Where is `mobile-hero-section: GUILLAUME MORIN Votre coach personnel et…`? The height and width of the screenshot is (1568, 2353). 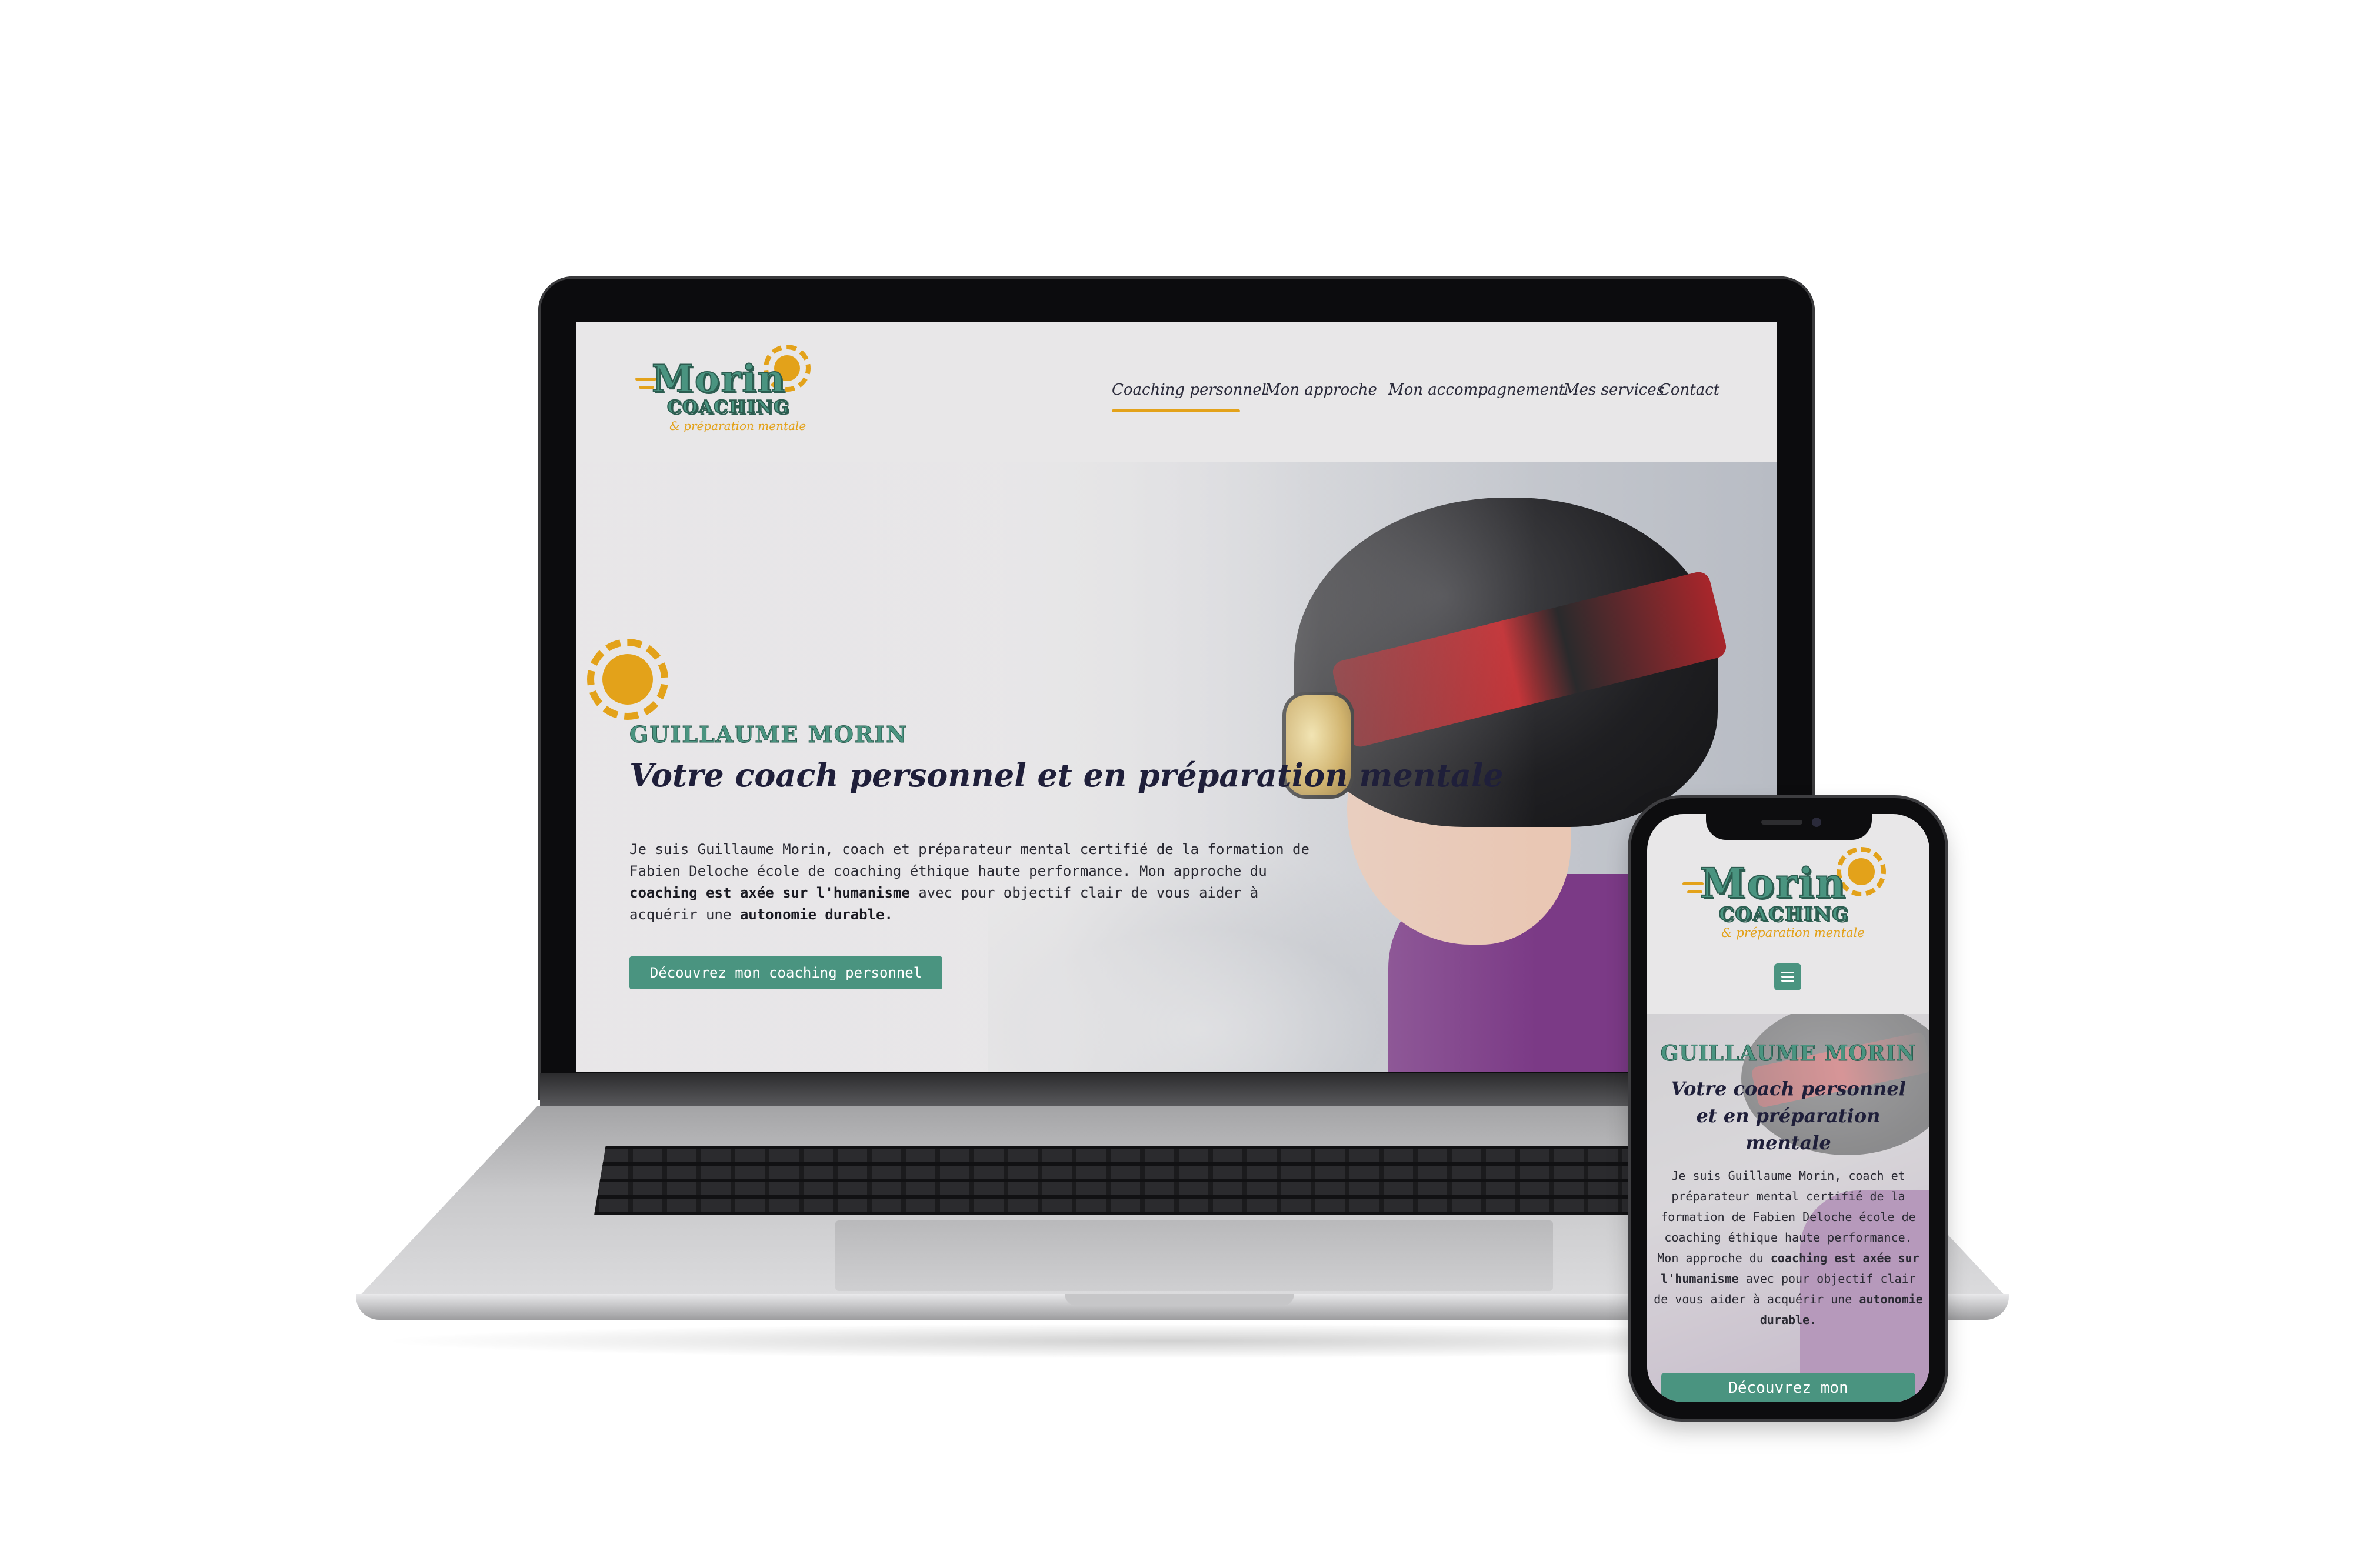 mobile-hero-section: GUILLAUME MORIN Votre coach personnel et… is located at coordinates (1788, 1208).